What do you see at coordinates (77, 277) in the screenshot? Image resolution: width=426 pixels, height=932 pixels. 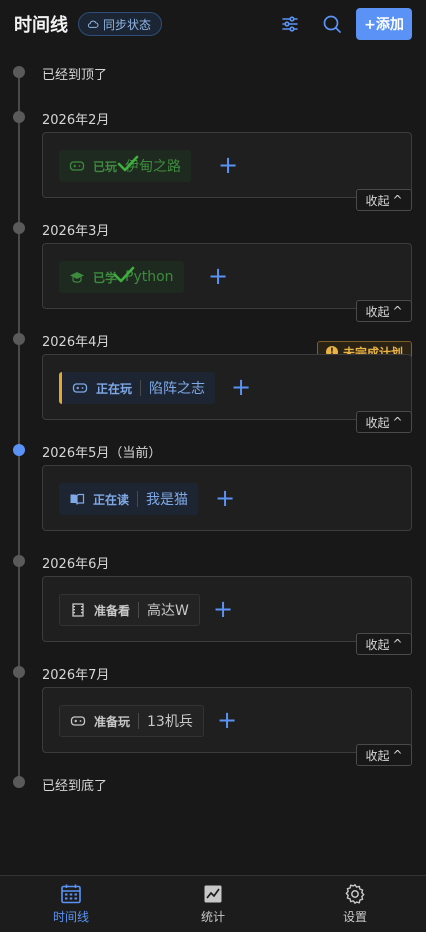 I see `graduation-cap-icon` at bounding box center [77, 277].